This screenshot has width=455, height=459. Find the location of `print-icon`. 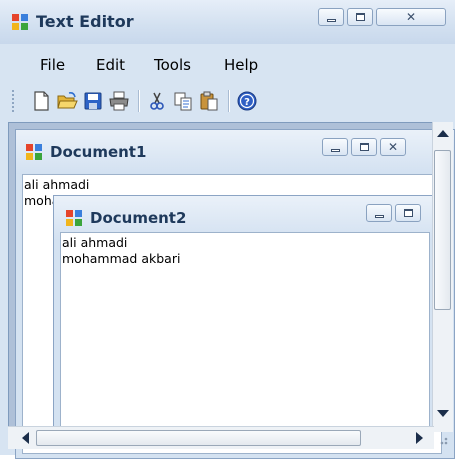

print-icon is located at coordinates (119, 101).